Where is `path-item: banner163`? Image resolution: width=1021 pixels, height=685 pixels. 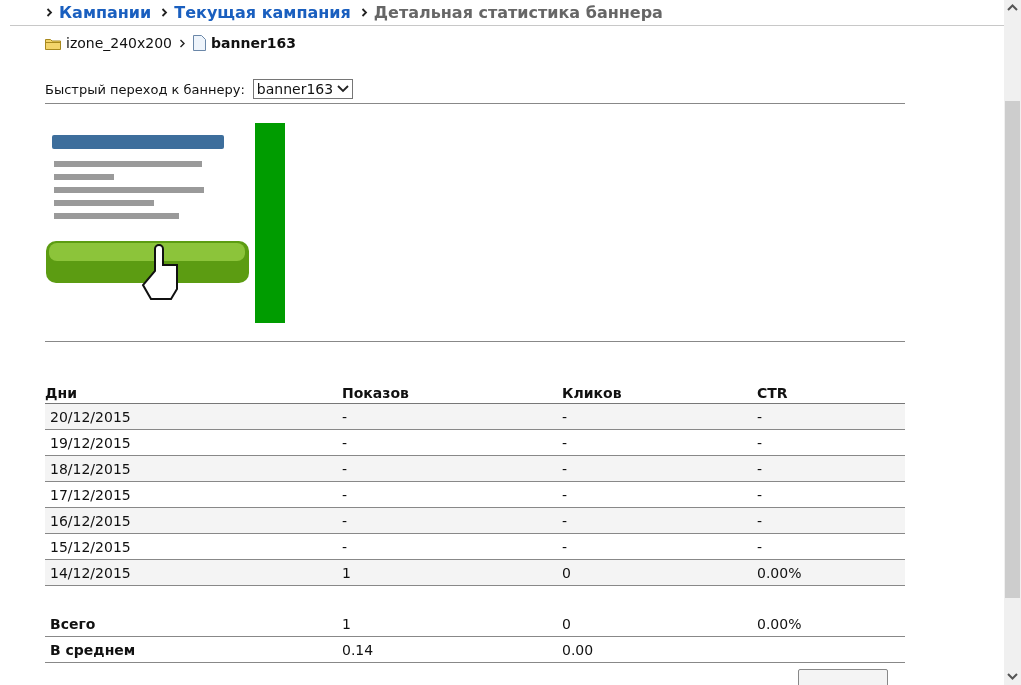 path-item: banner163 is located at coordinates (254, 43).